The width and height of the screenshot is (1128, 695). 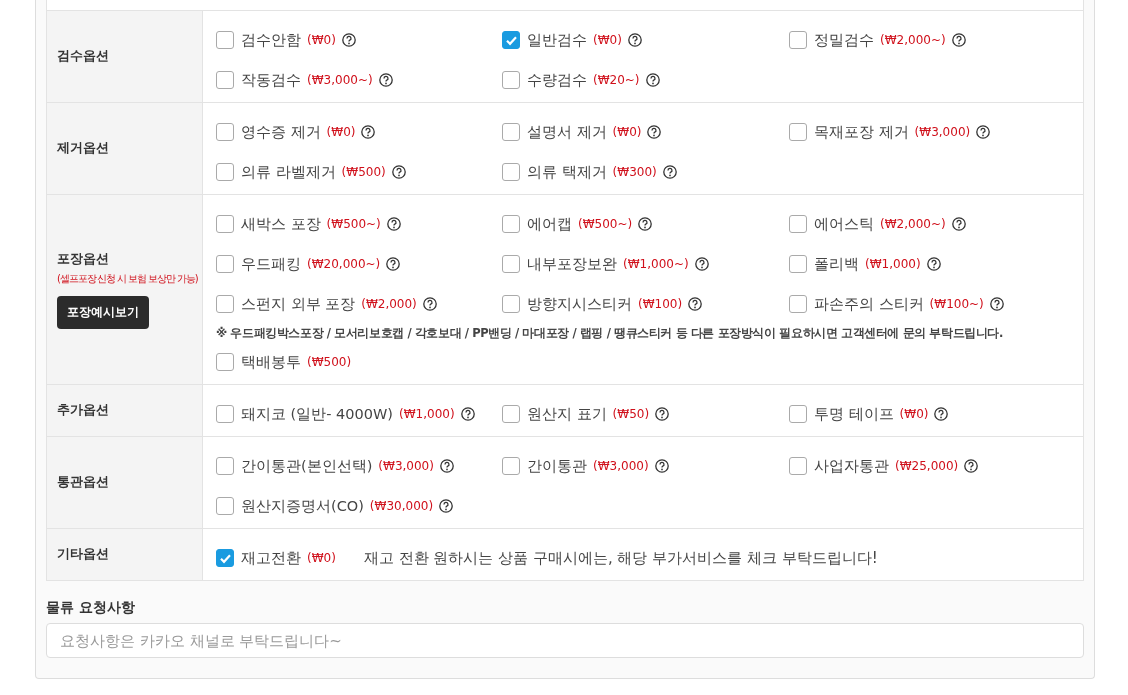 What do you see at coordinates (660, 304) in the screenshot?
I see `option-price: (₩100)` at bounding box center [660, 304].